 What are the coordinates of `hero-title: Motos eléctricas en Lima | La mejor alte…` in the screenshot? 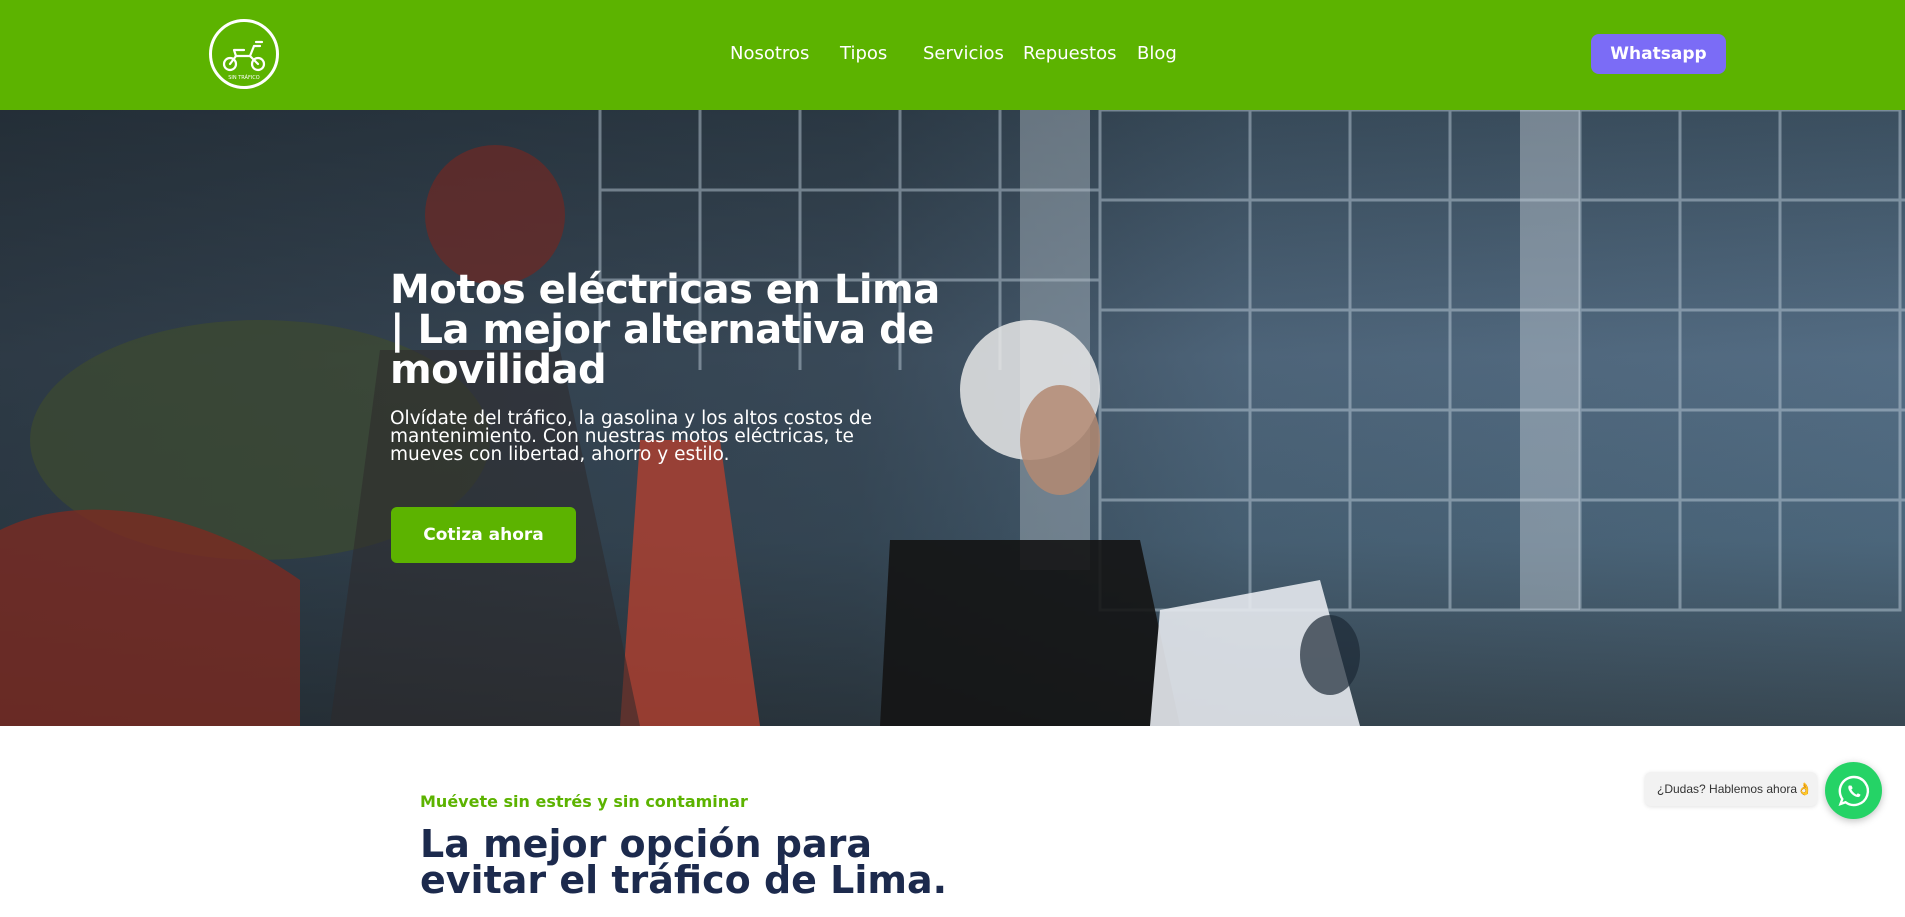 It's located at (665, 330).